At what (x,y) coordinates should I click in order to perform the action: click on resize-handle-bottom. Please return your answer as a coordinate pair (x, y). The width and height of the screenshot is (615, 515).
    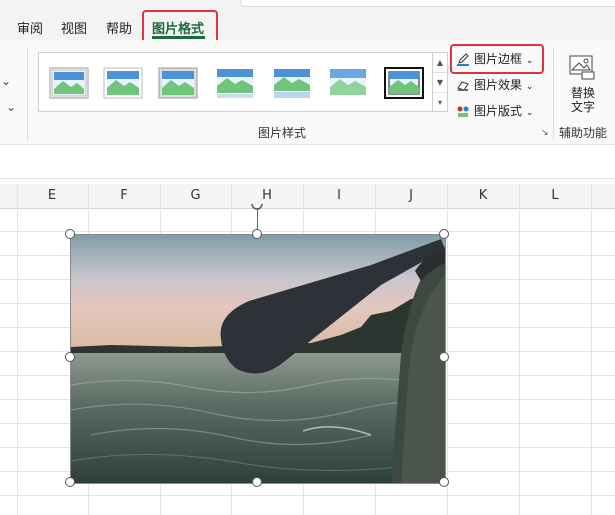
    Looking at the image, I should click on (257, 482).